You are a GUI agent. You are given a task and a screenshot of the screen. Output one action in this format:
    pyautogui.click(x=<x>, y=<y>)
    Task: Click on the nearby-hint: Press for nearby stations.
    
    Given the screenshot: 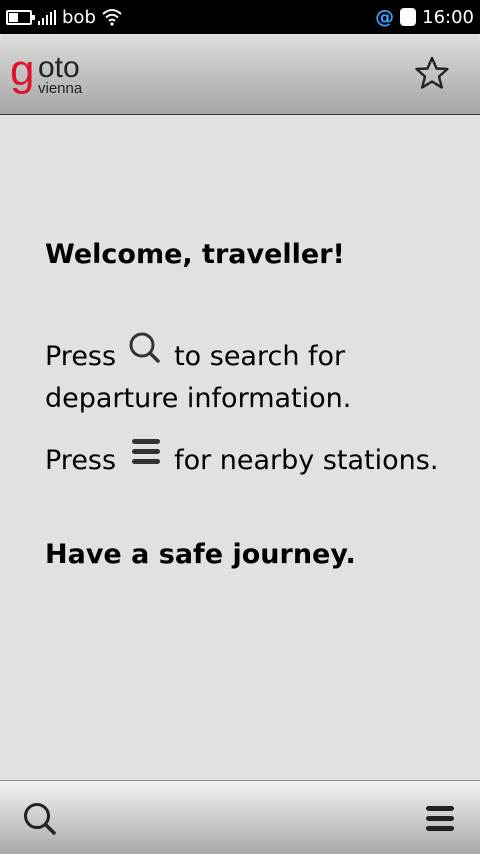 What is the action you would take?
    pyautogui.click(x=242, y=458)
    